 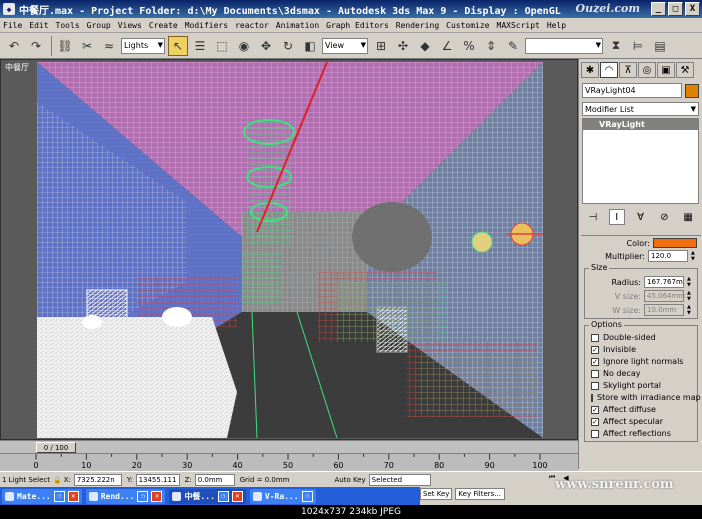 What do you see at coordinates (556, 25) in the screenshot?
I see `menu-help: Help` at bounding box center [556, 25].